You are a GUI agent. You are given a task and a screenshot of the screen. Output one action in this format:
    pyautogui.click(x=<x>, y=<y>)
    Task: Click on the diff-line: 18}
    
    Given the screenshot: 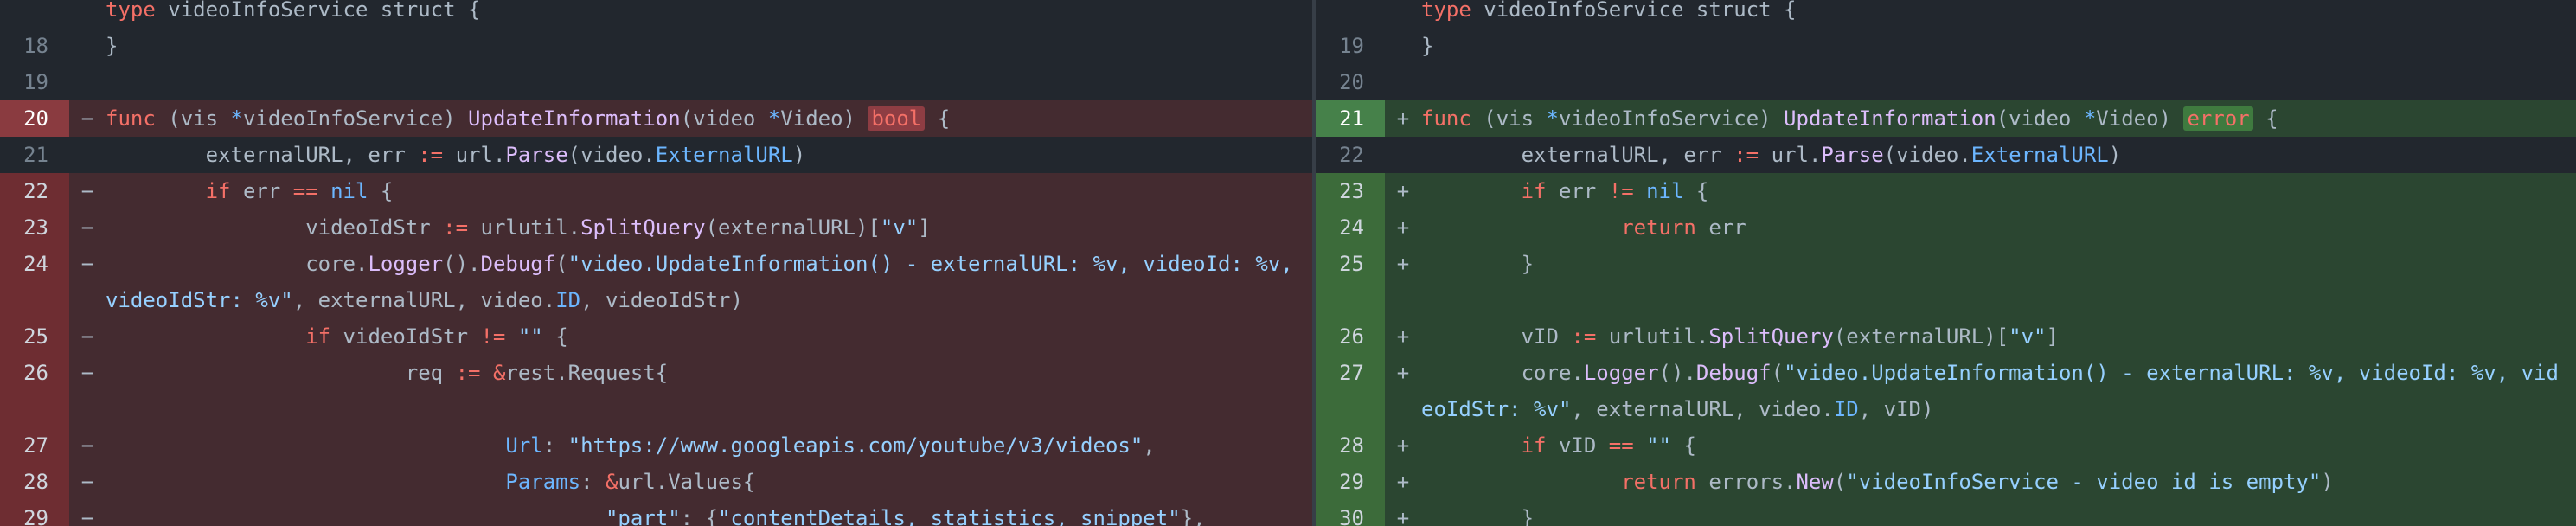 What is the action you would take?
    pyautogui.click(x=656, y=46)
    